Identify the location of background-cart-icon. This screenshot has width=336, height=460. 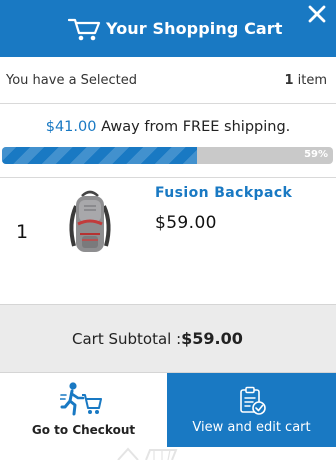
(147, 453).